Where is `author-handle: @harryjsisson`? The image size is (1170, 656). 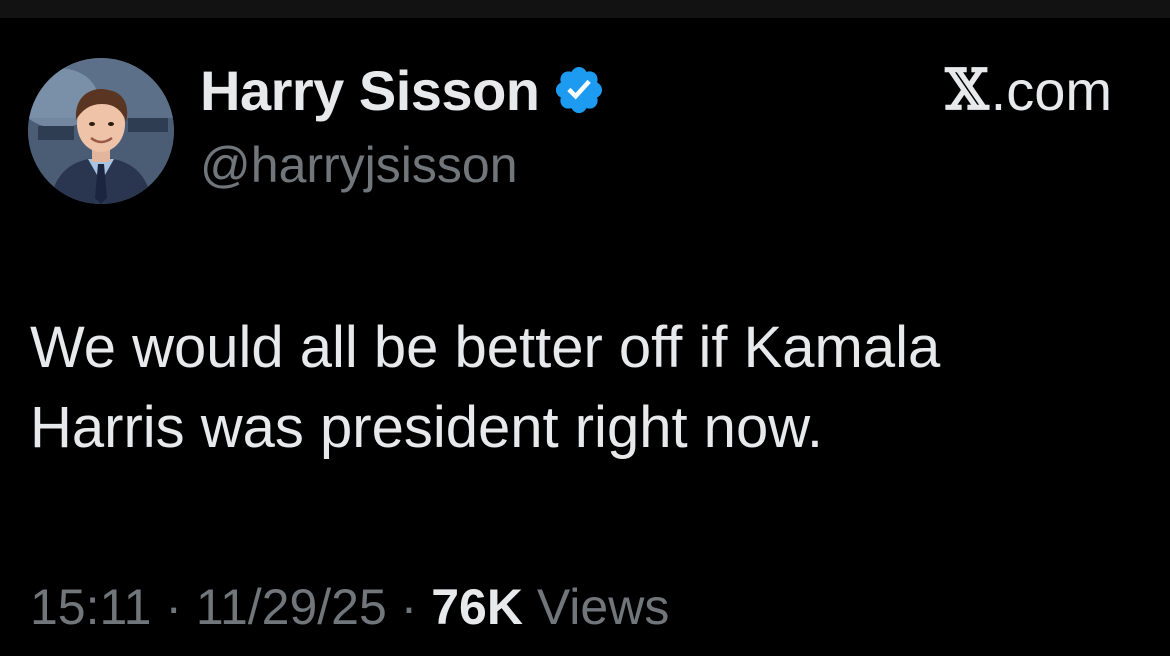
author-handle: @harryjsisson is located at coordinates (359, 165).